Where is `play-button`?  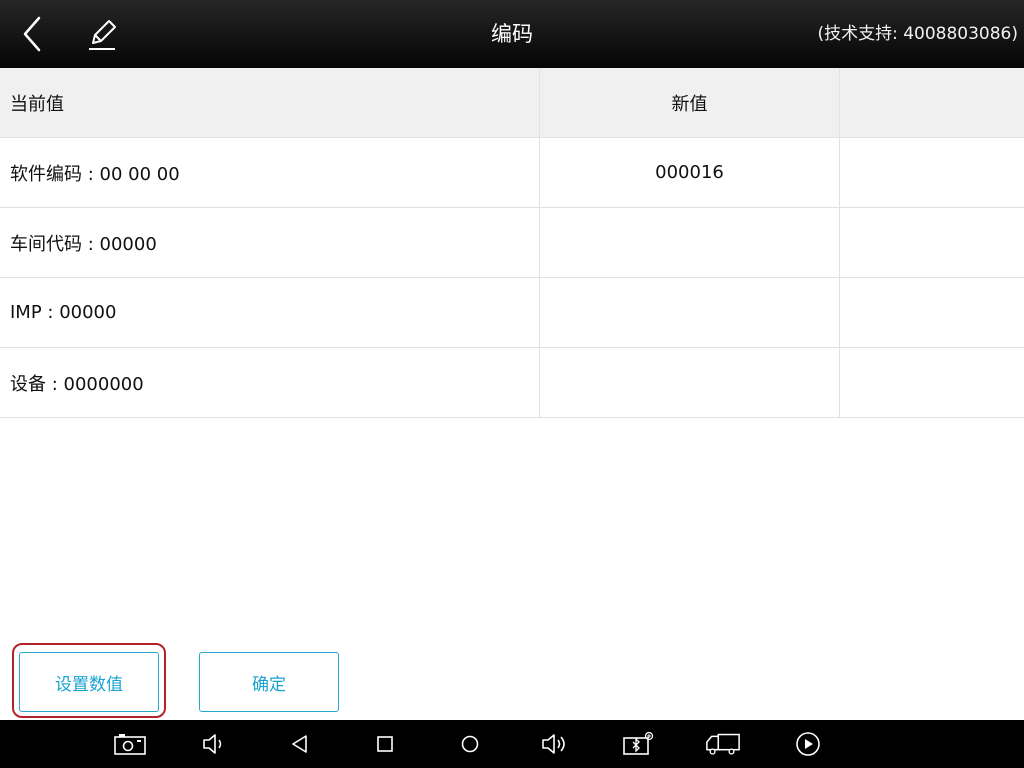 play-button is located at coordinates (808, 744).